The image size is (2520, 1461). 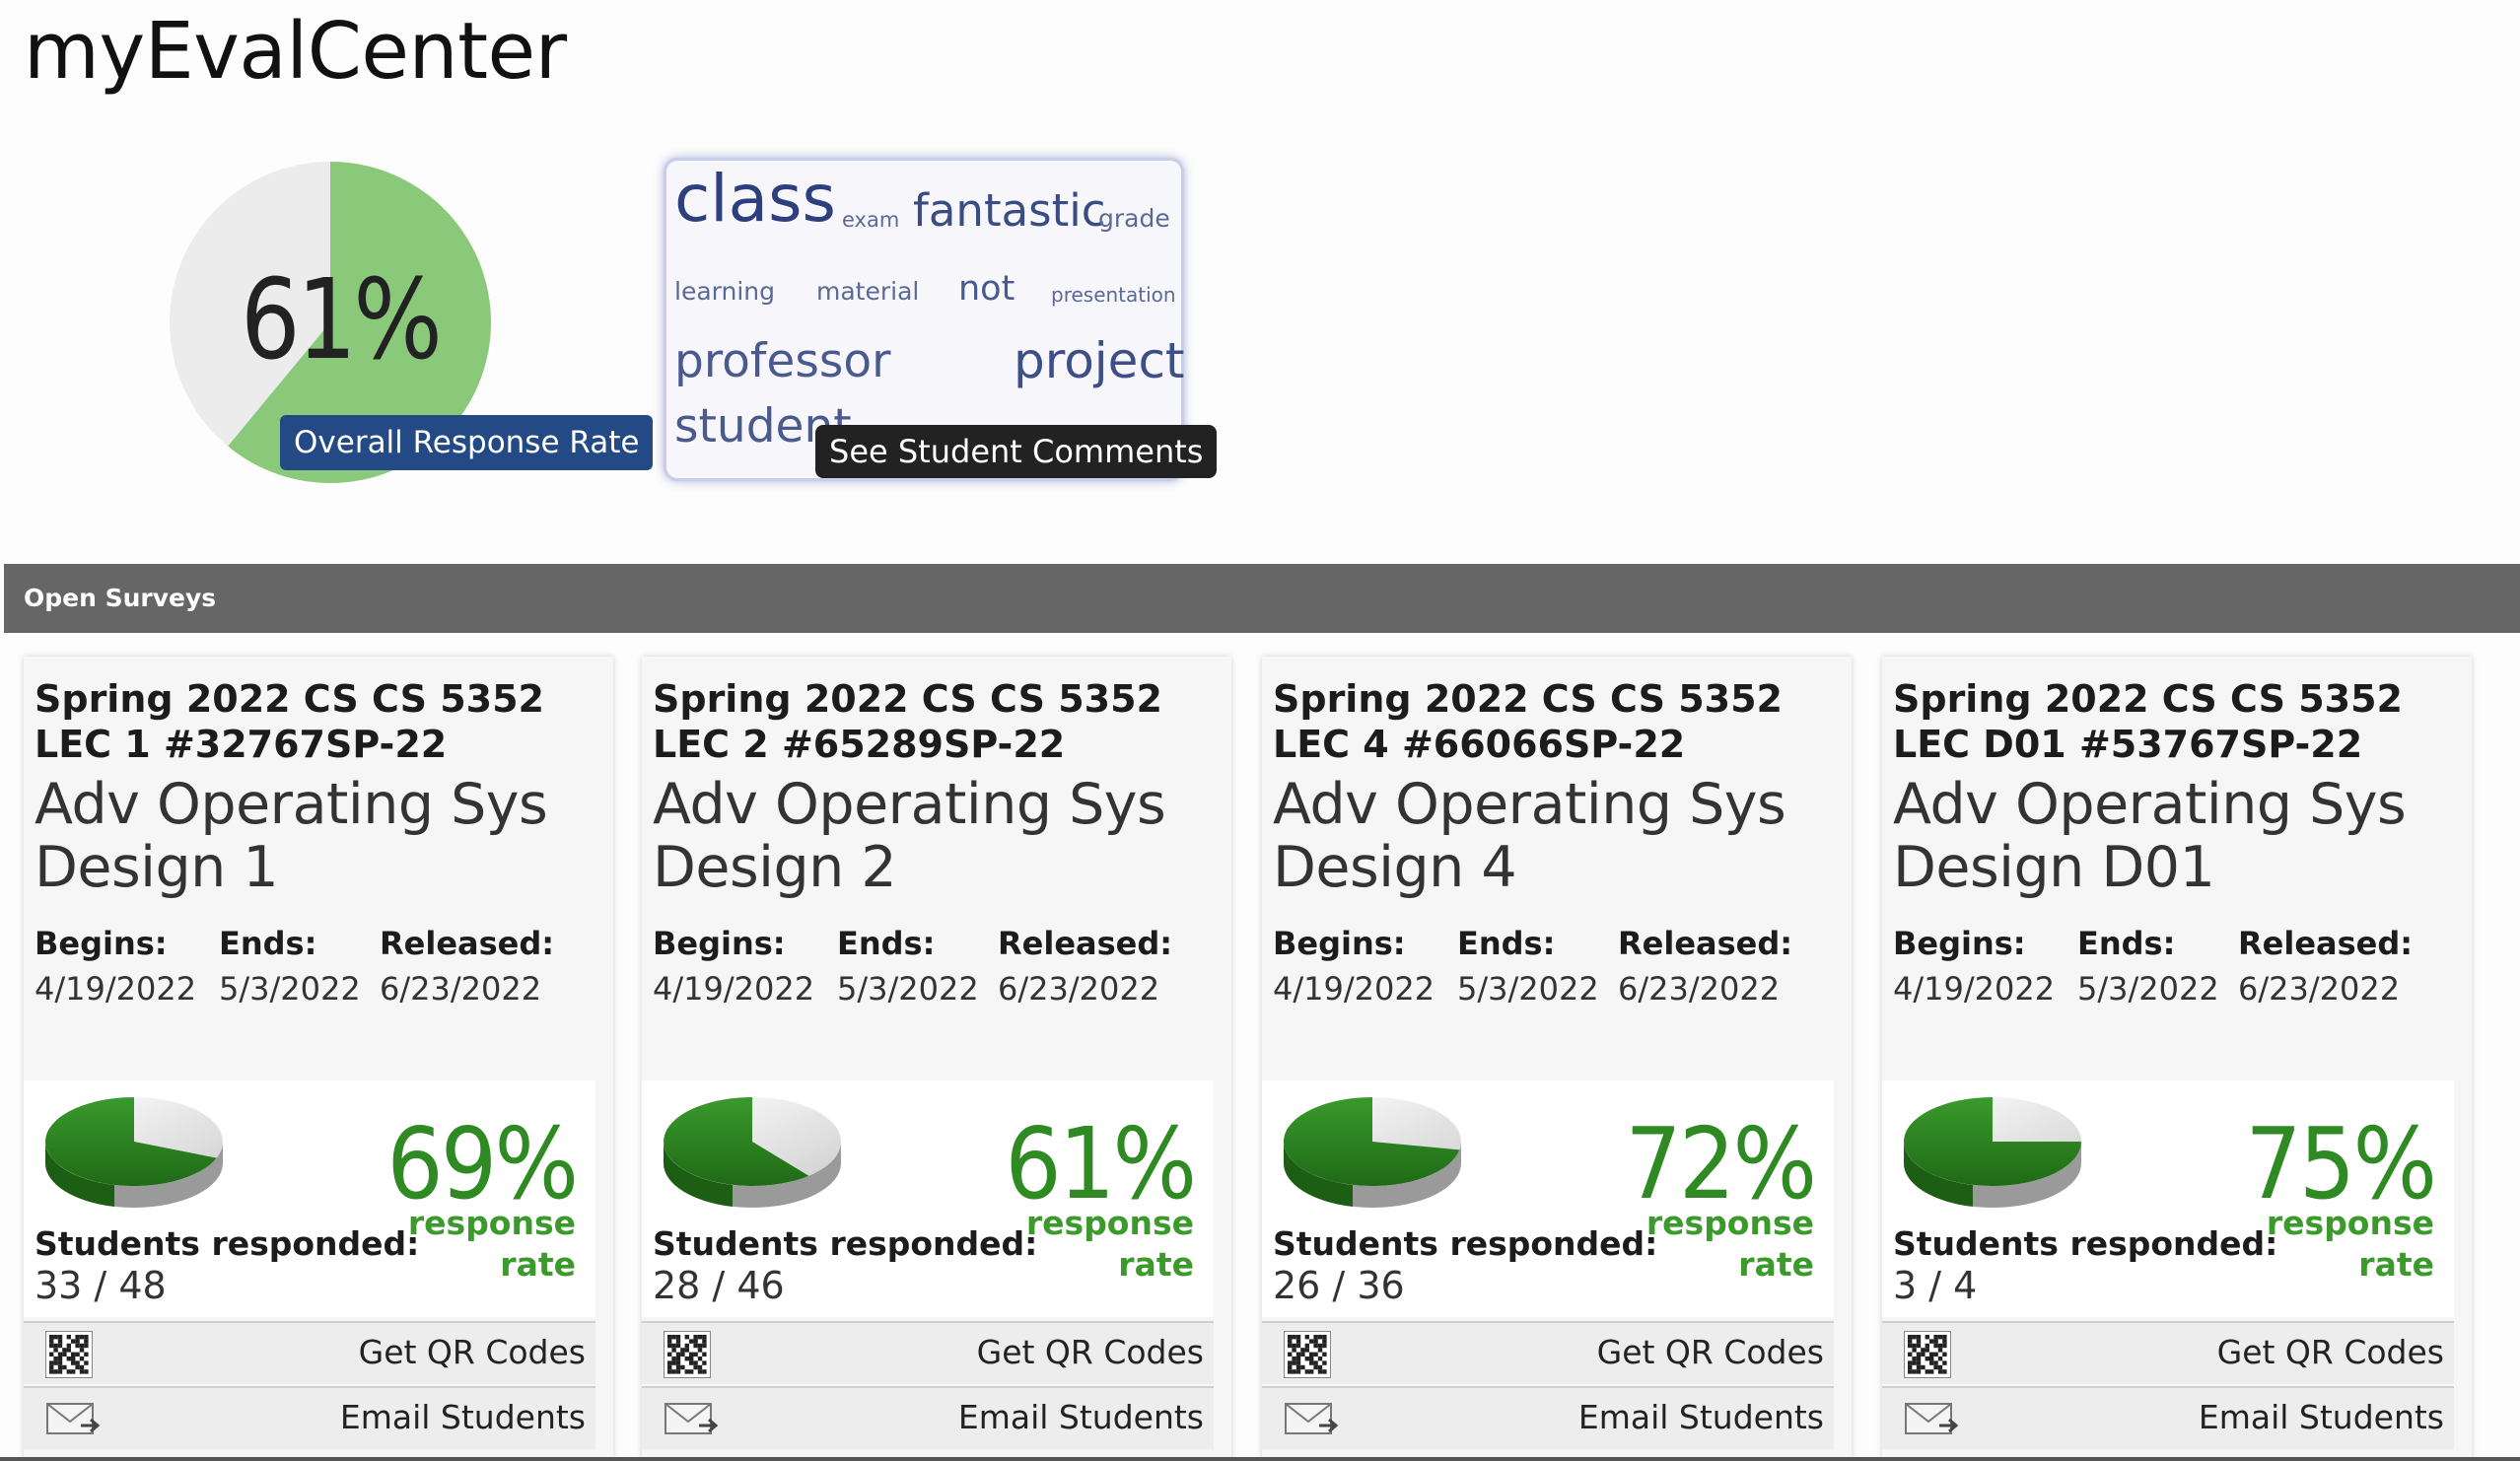 What do you see at coordinates (782, 361) in the screenshot?
I see `cloud-word-professor: professor` at bounding box center [782, 361].